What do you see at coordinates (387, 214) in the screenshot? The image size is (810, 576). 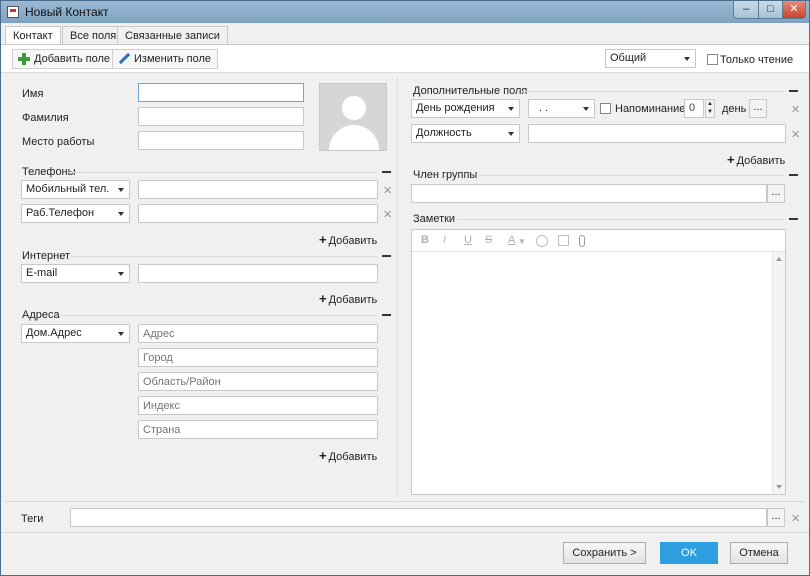 I see `remove-work-phone-icon: ✕` at bounding box center [387, 214].